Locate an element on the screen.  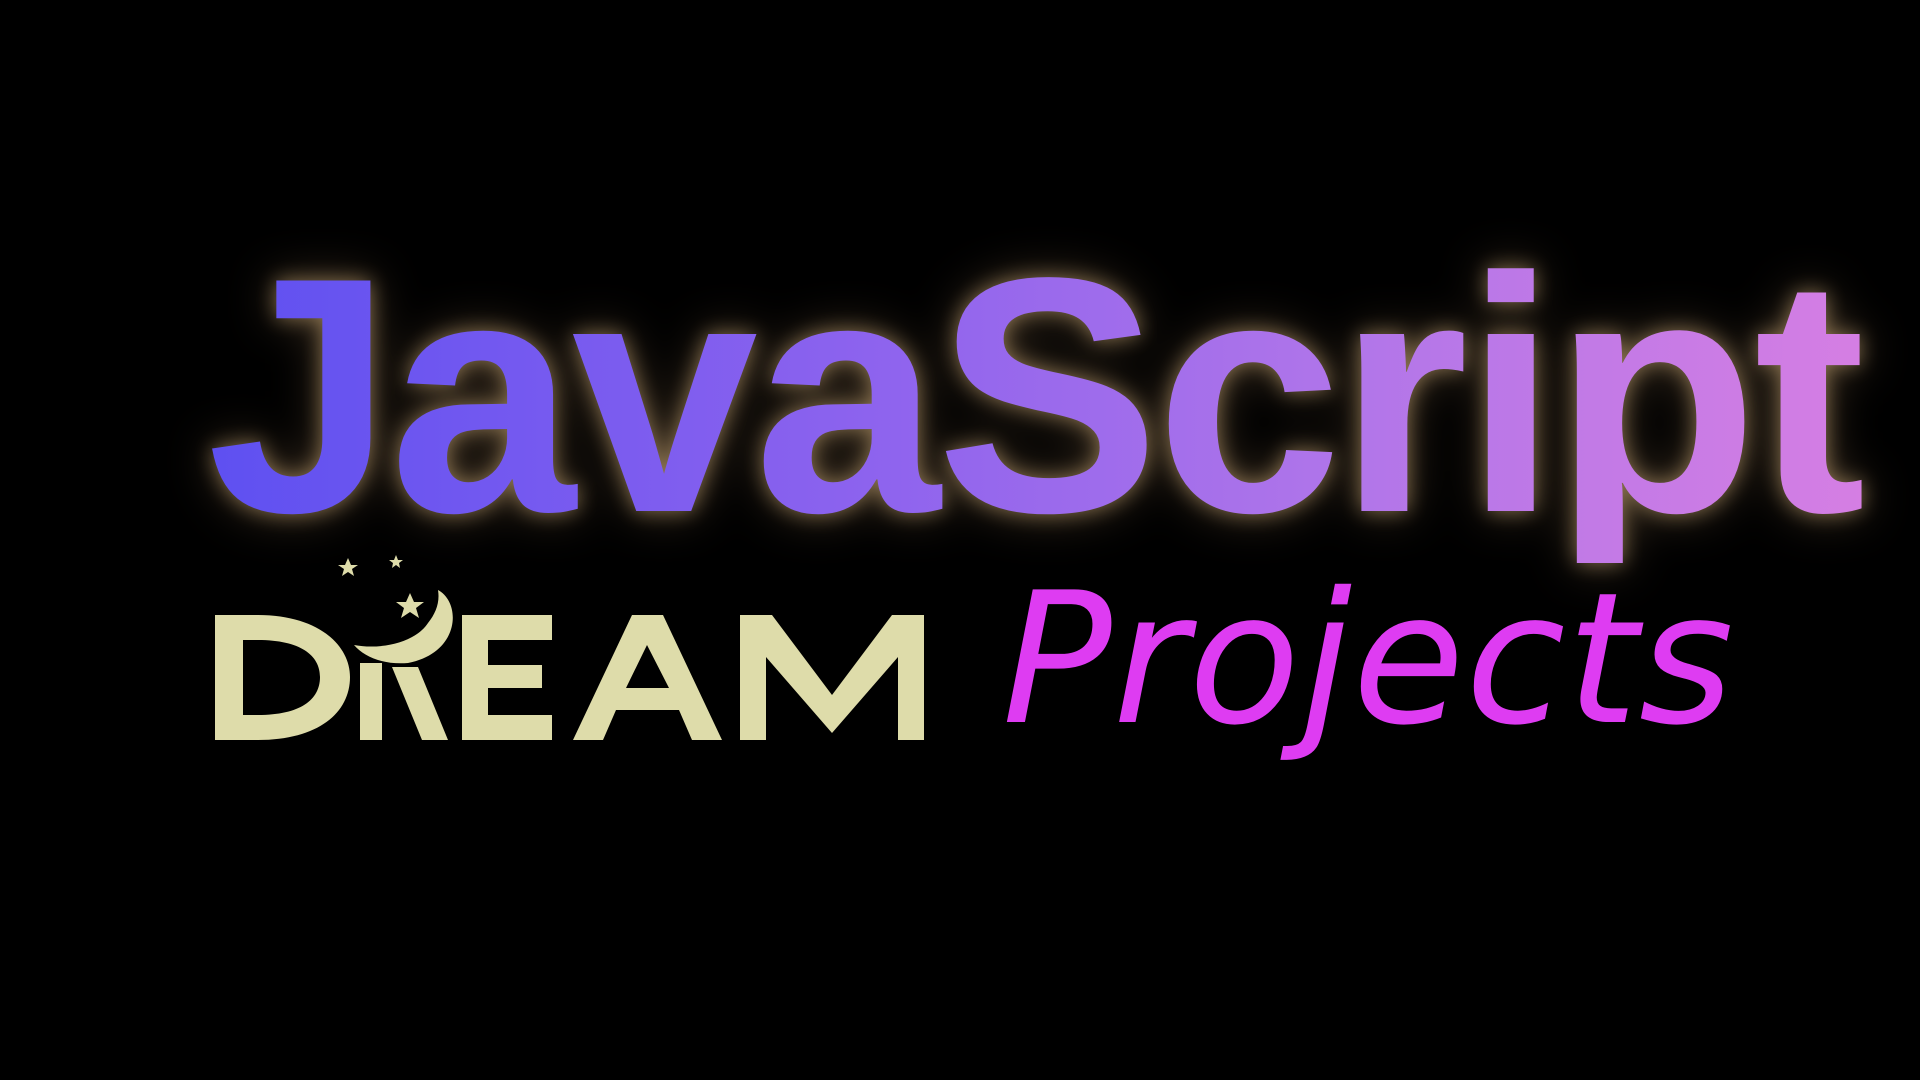
star-icon is located at coordinates (381, 586).